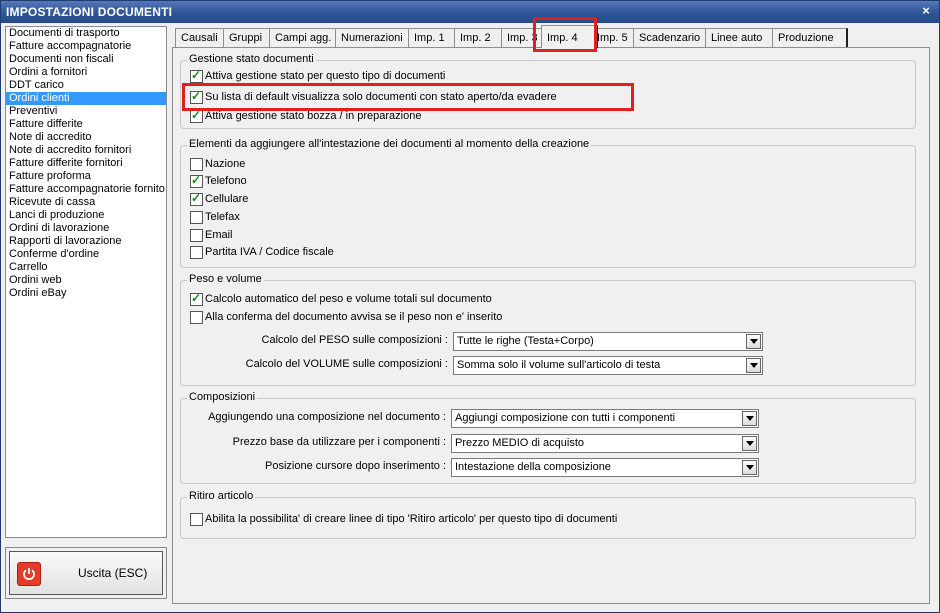  I want to click on dropdown-select: Intestazione della composizione, so click(605, 467).